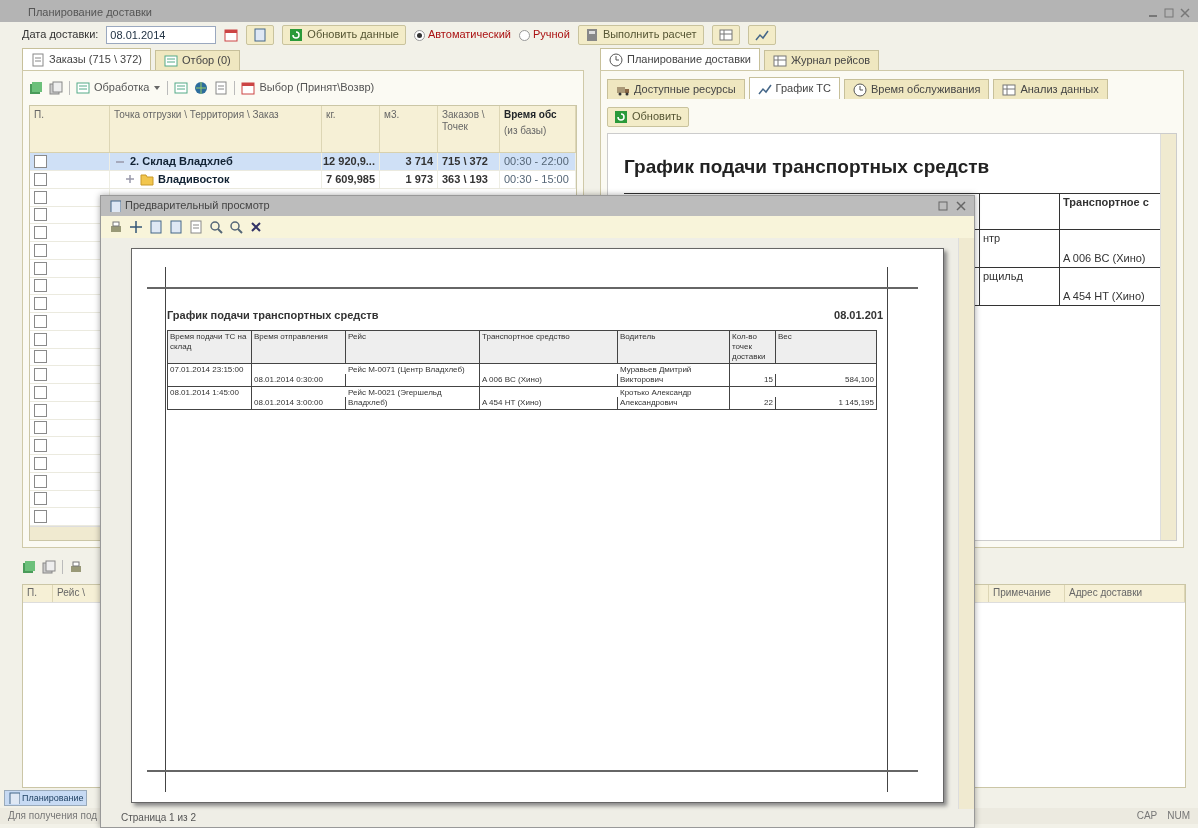 The width and height of the screenshot is (1198, 828). What do you see at coordinates (648, 117) in the screenshot?
I see `update-button: Обновить` at bounding box center [648, 117].